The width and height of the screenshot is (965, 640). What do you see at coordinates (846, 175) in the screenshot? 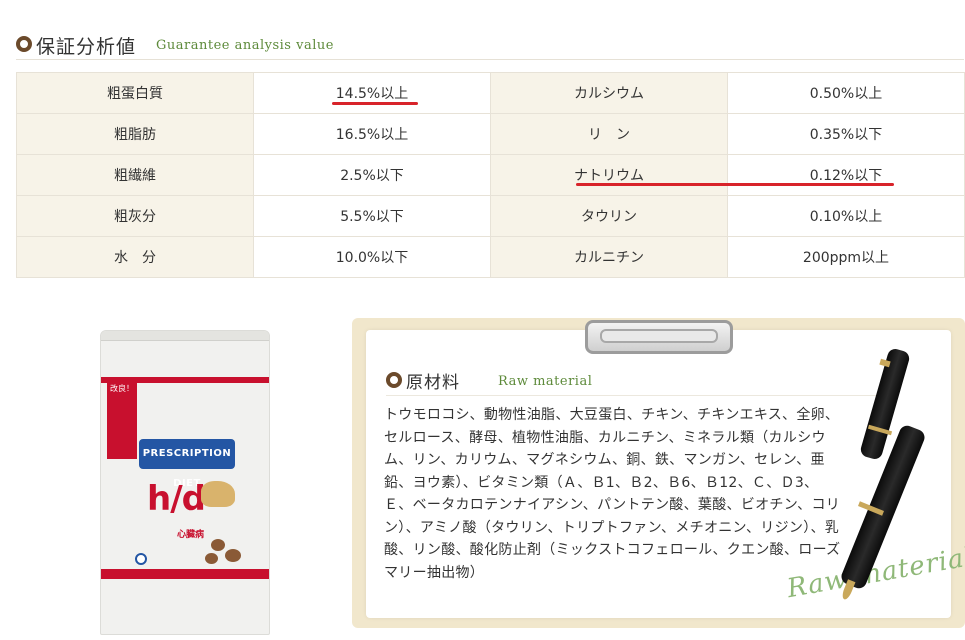
I see `nutrient-value: 0.12%以下` at bounding box center [846, 175].